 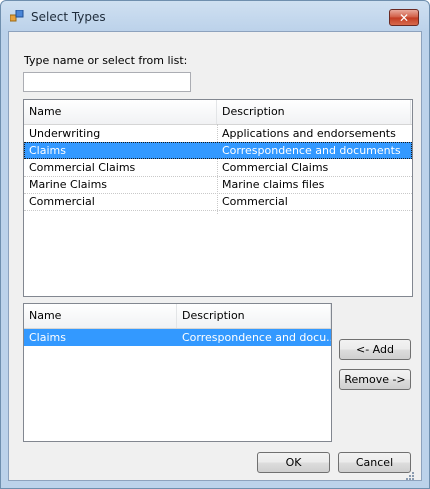 What do you see at coordinates (62, 201) in the screenshot?
I see `row-name-cell: Commercial` at bounding box center [62, 201].